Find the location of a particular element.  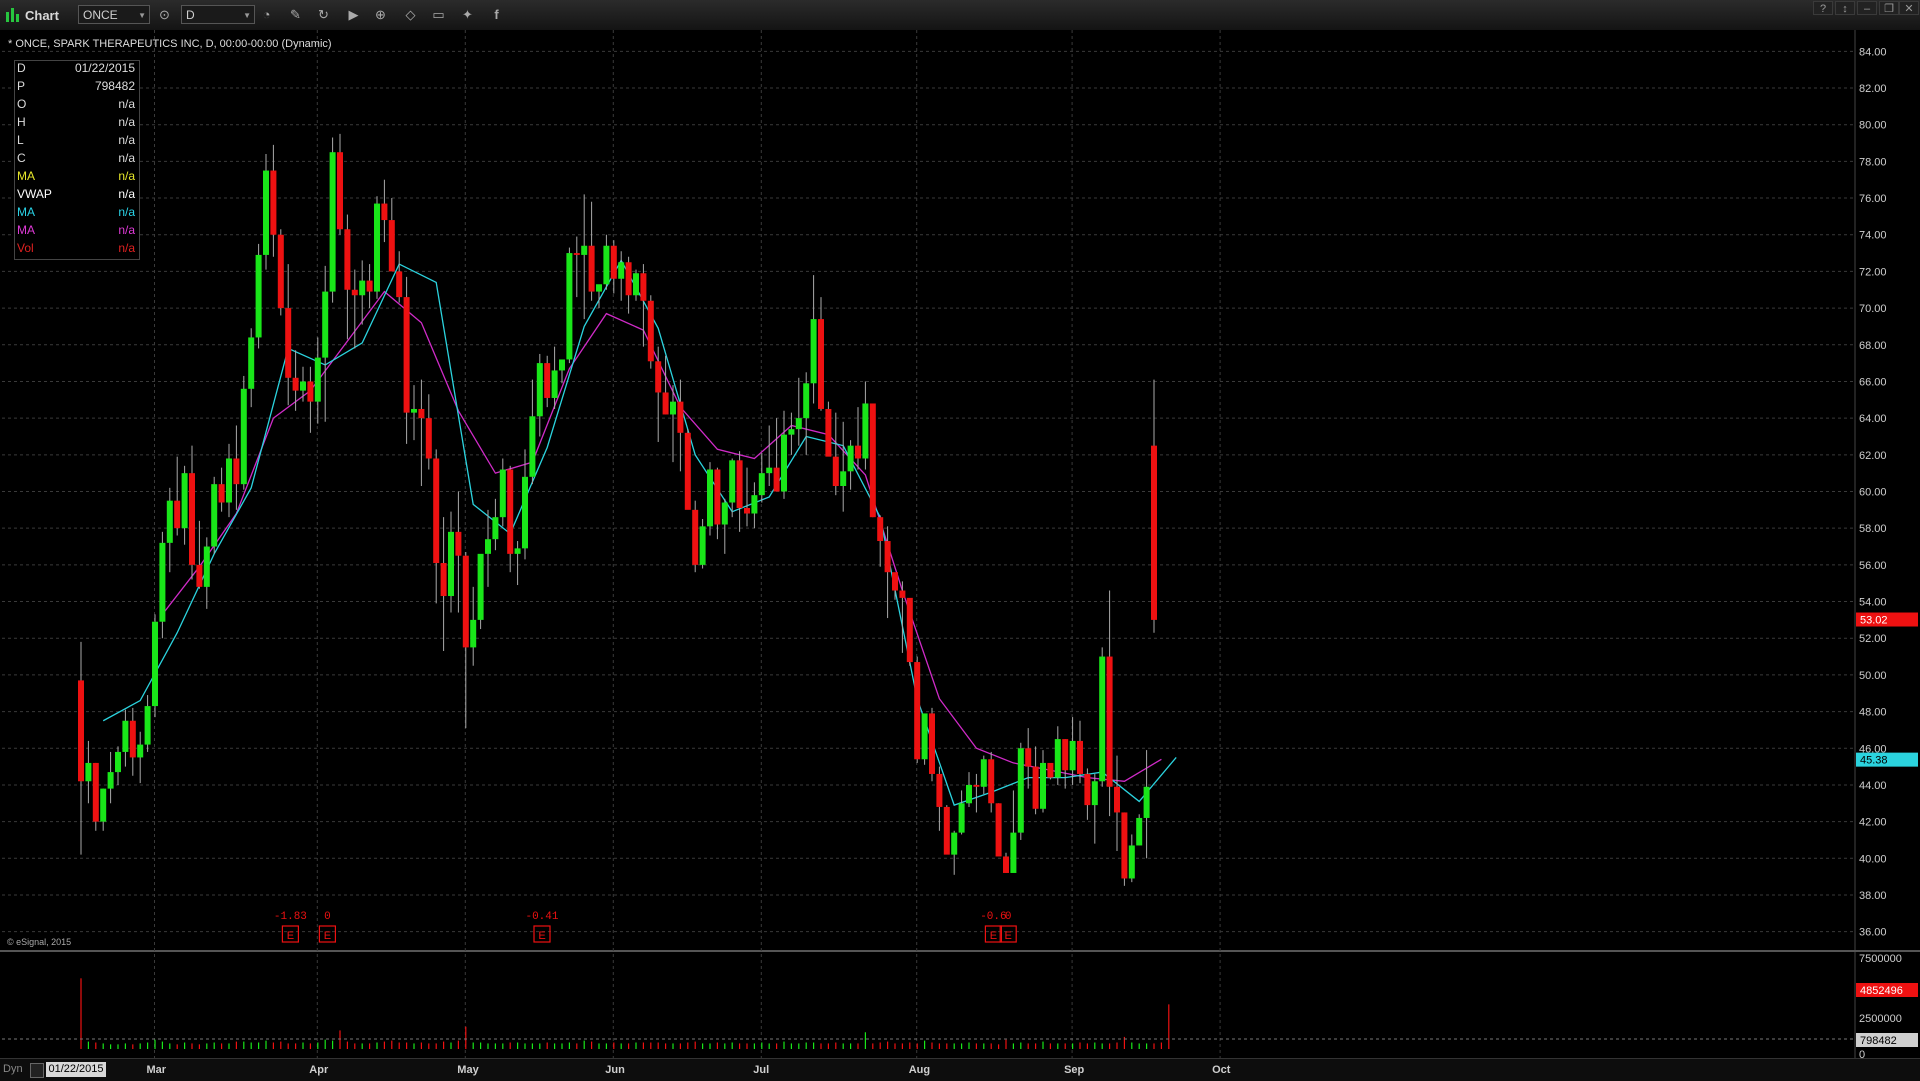

comment-icon: ▭ is located at coordinates (438, 14).